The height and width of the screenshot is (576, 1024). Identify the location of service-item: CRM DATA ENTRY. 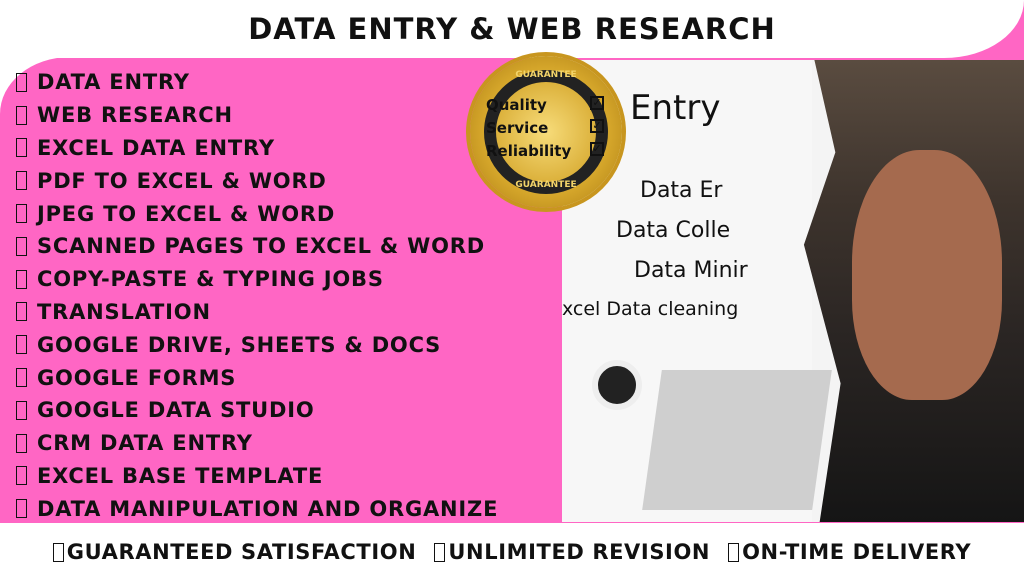
(257, 443).